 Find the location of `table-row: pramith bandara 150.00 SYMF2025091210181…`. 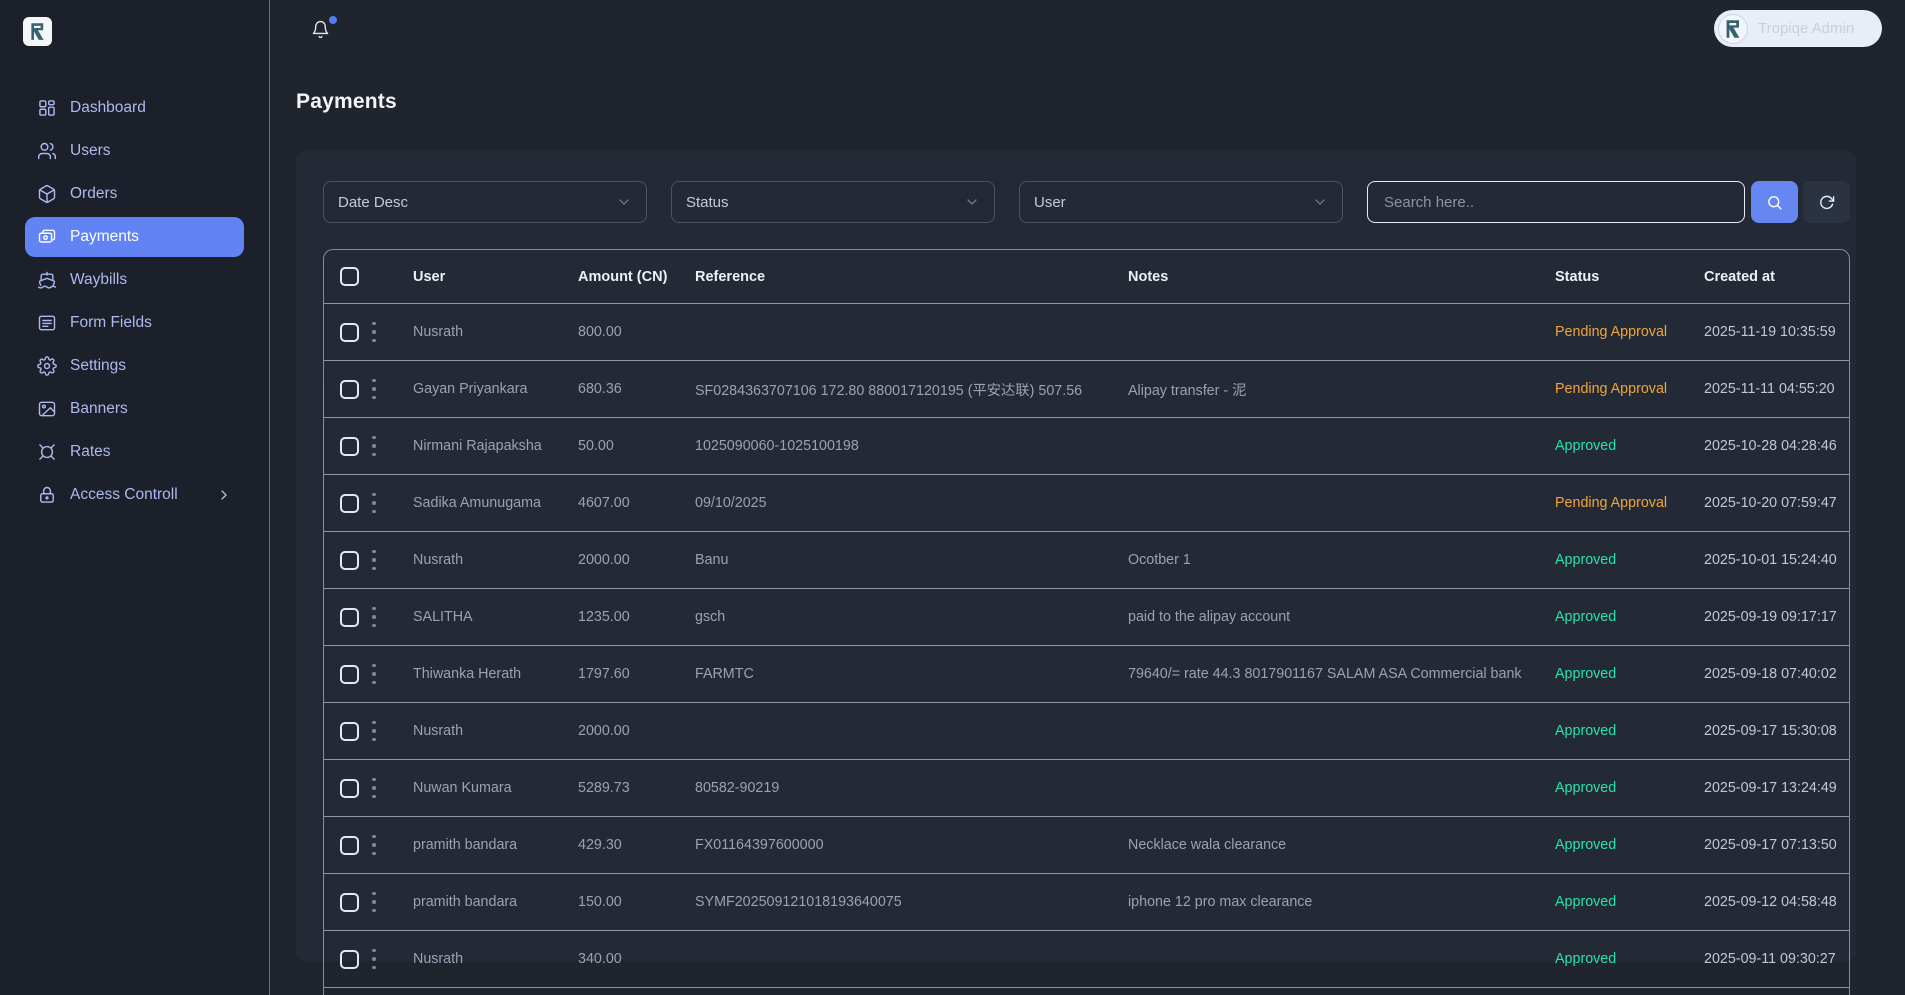

table-row: pramith bandara 150.00 SYMF2025091210181… is located at coordinates (1086, 902).